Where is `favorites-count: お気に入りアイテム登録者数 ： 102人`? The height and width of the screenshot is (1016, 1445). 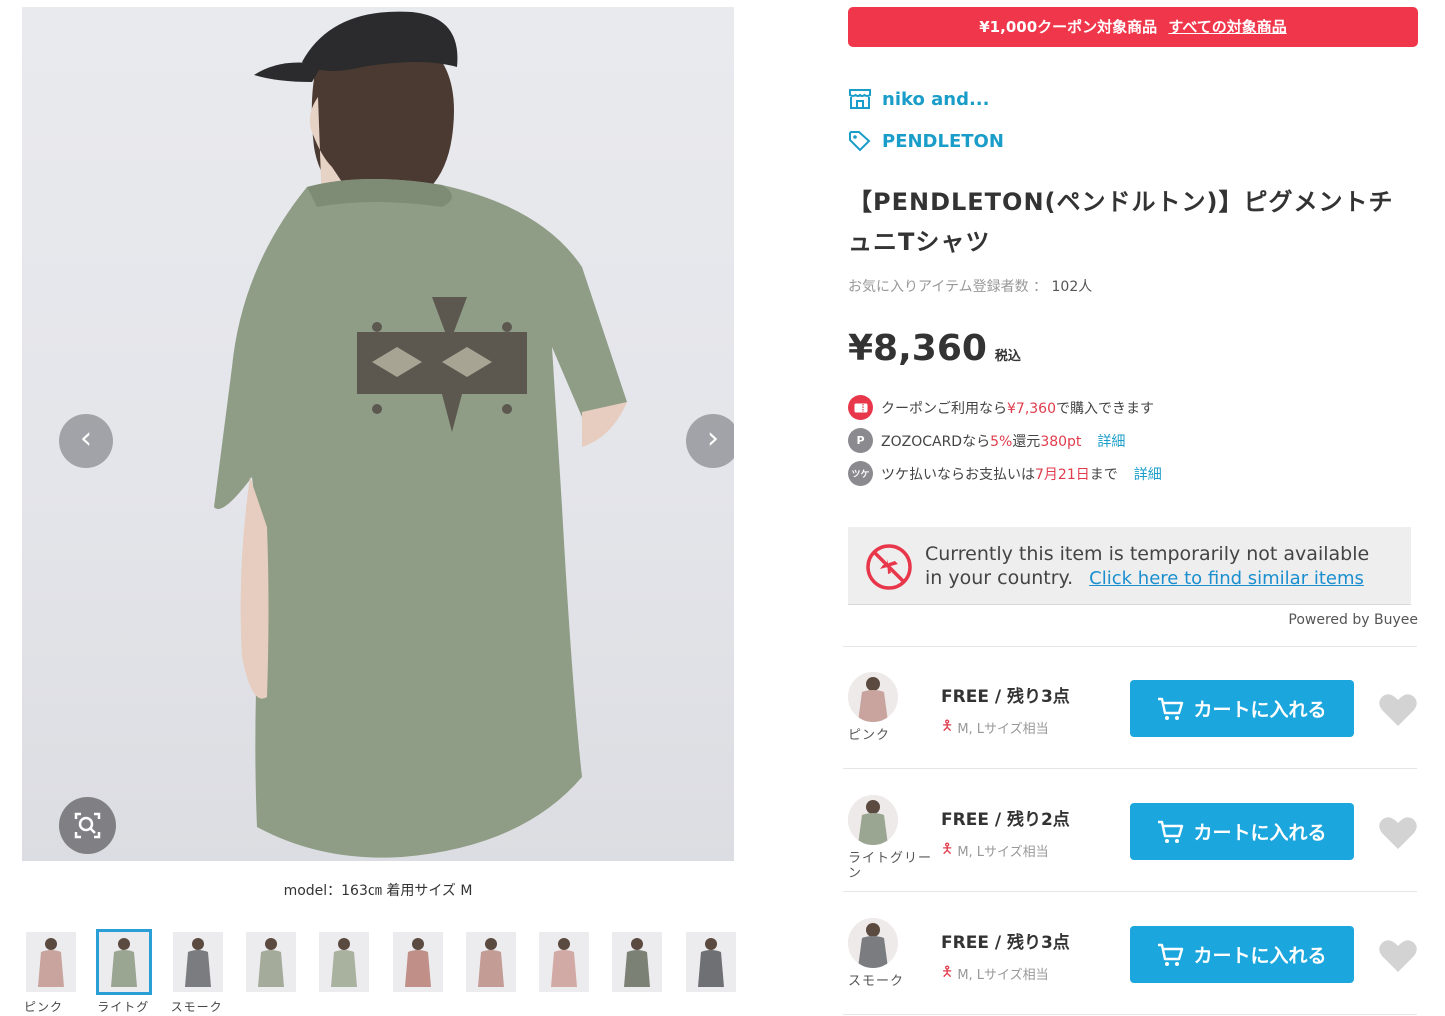 favorites-count: お気に入りアイテム登録者数 ： 102人 is located at coordinates (970, 286).